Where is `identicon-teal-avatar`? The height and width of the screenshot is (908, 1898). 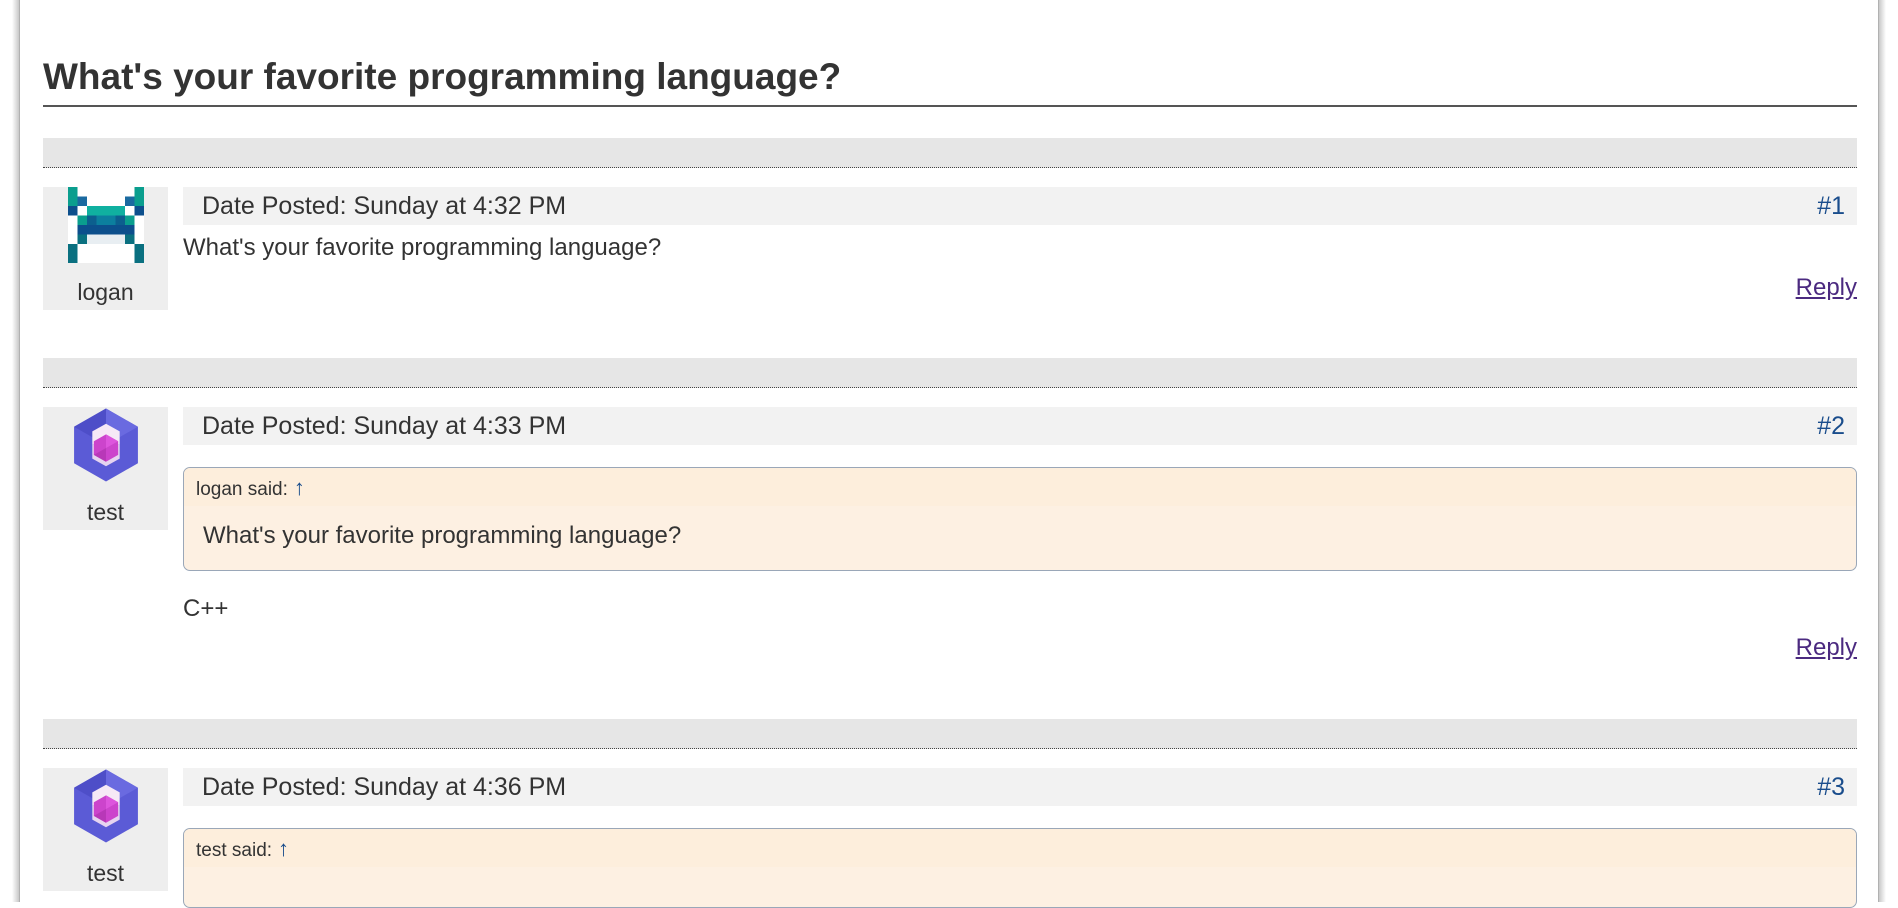
identicon-teal-avatar is located at coordinates (106, 225).